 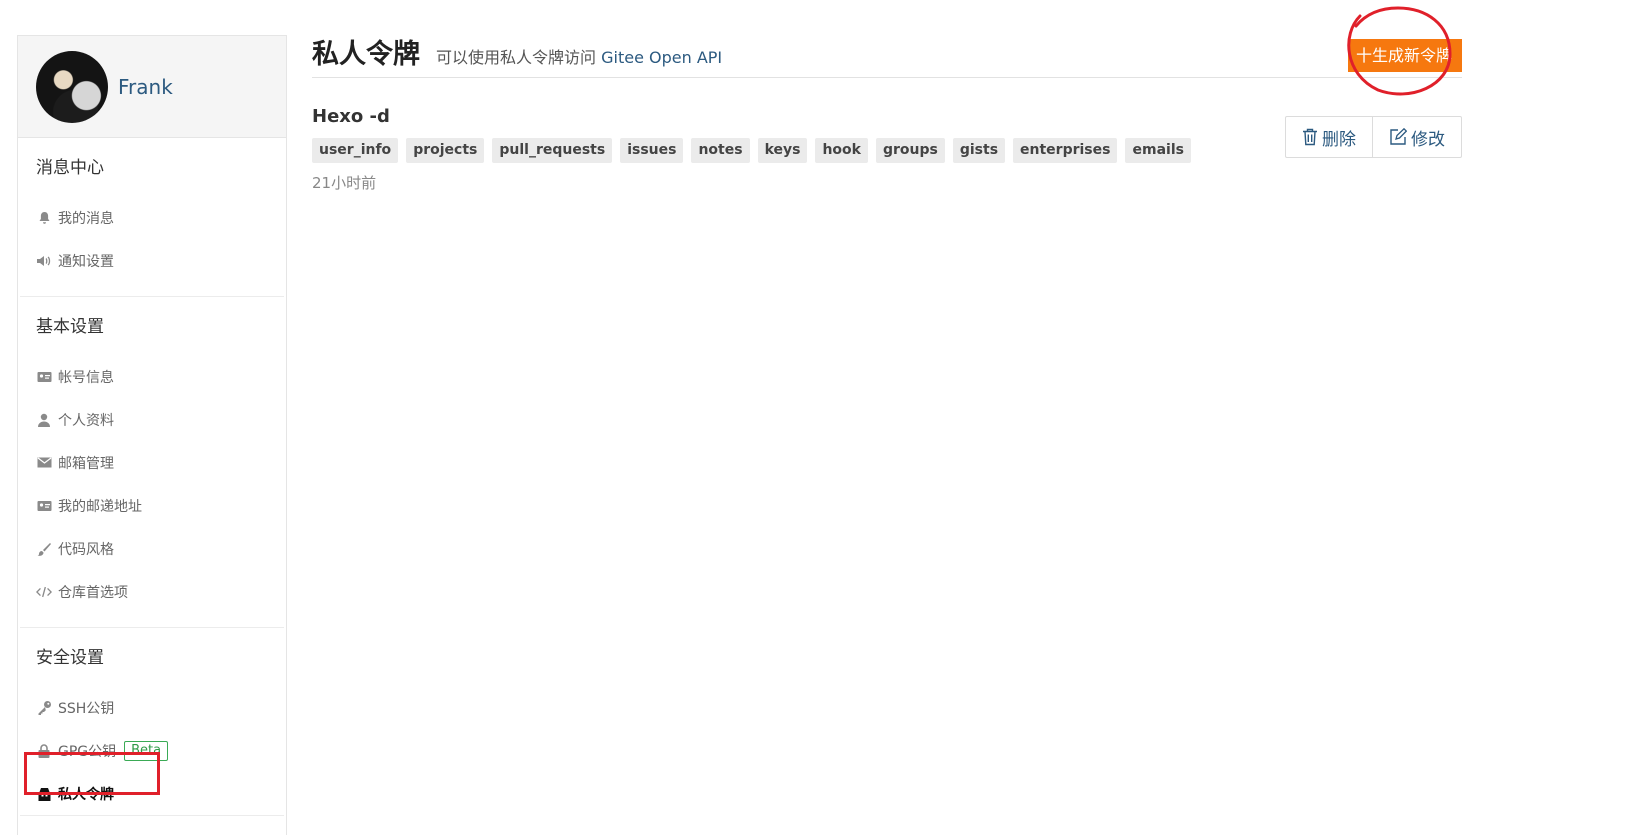 I want to click on scope-tag: projects, so click(x=445, y=150).